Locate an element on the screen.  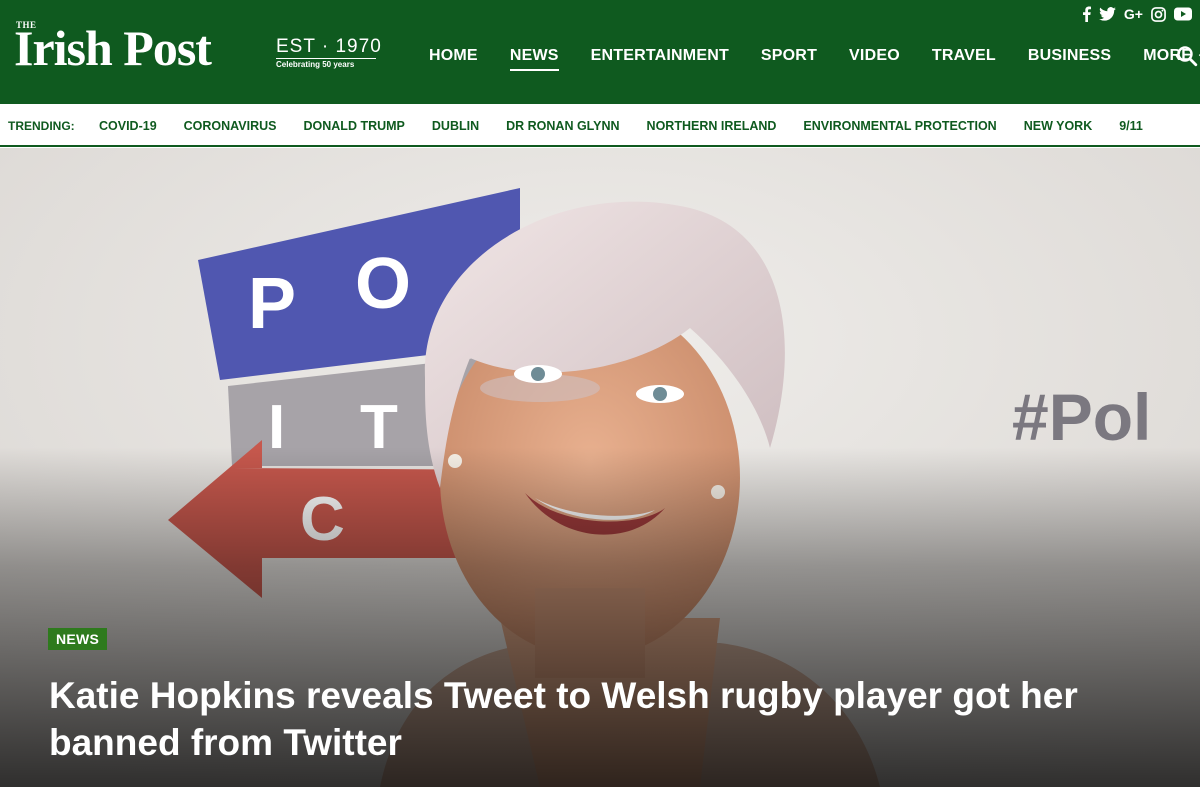
trending-tag: NEW YORK is located at coordinates (1058, 126).